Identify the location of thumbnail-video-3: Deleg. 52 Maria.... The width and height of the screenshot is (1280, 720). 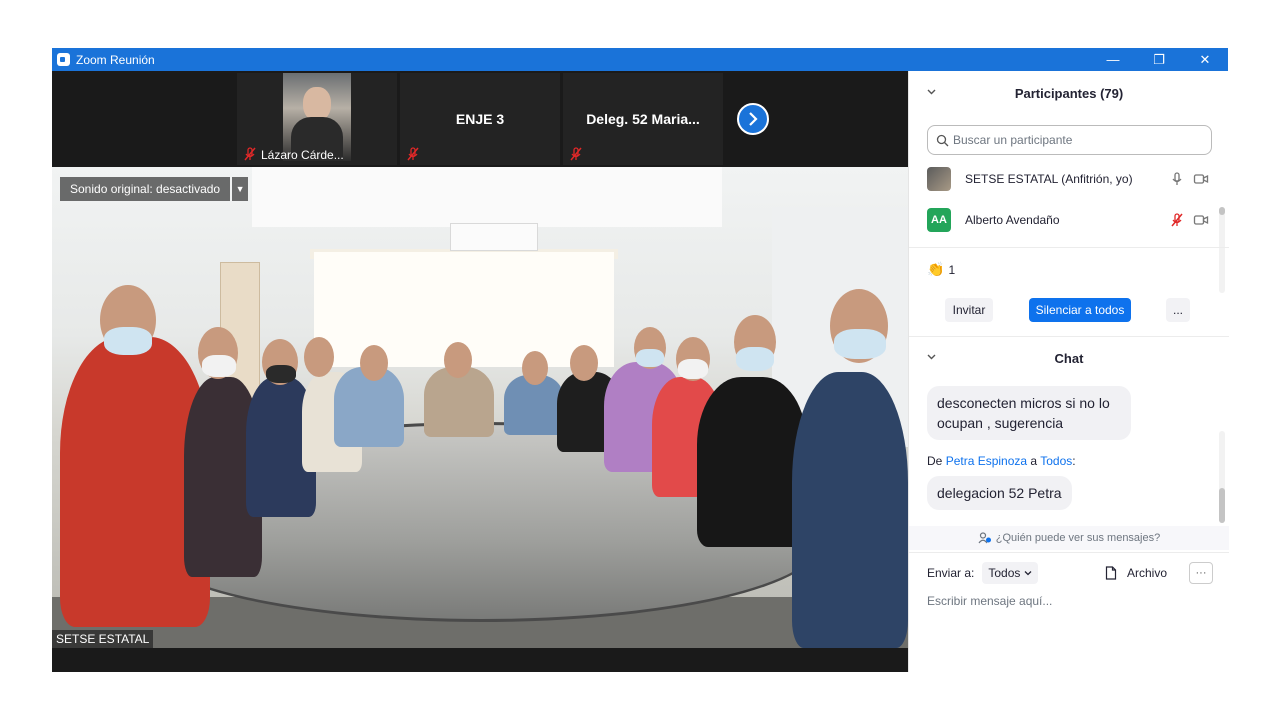
(643, 119).